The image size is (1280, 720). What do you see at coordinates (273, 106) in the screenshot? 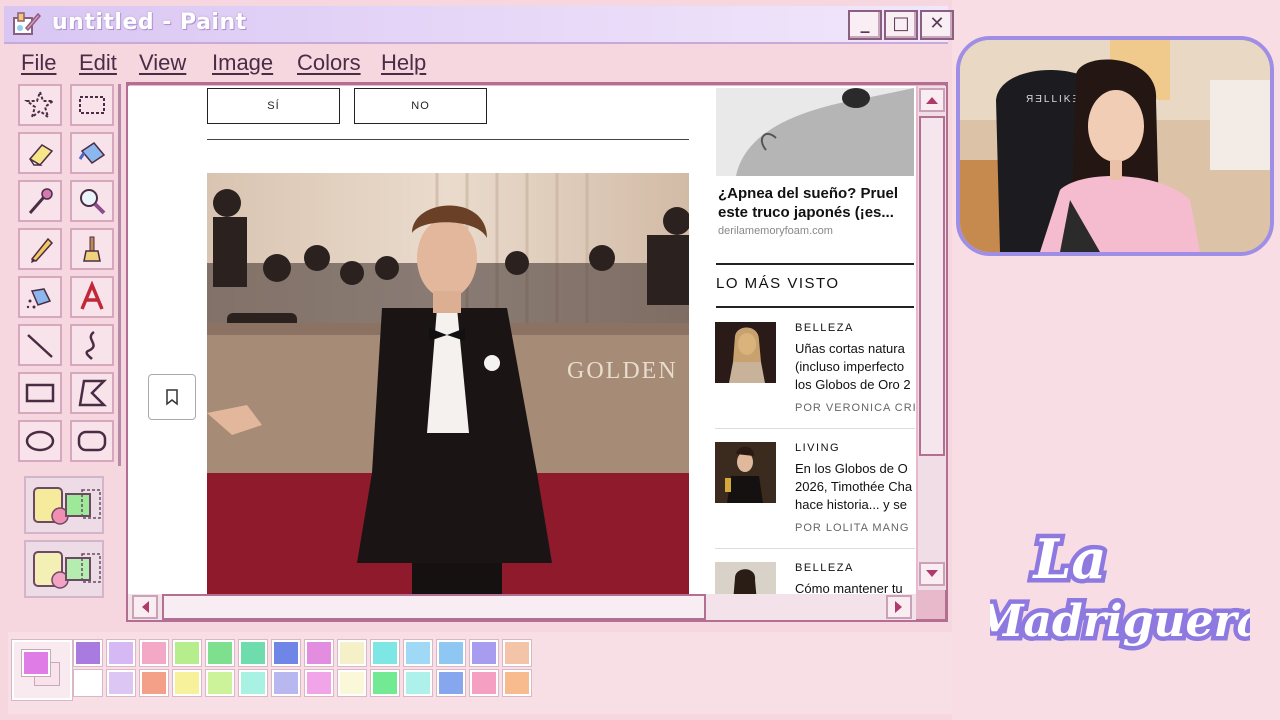
I see `vote-yes-button: SÍ` at bounding box center [273, 106].